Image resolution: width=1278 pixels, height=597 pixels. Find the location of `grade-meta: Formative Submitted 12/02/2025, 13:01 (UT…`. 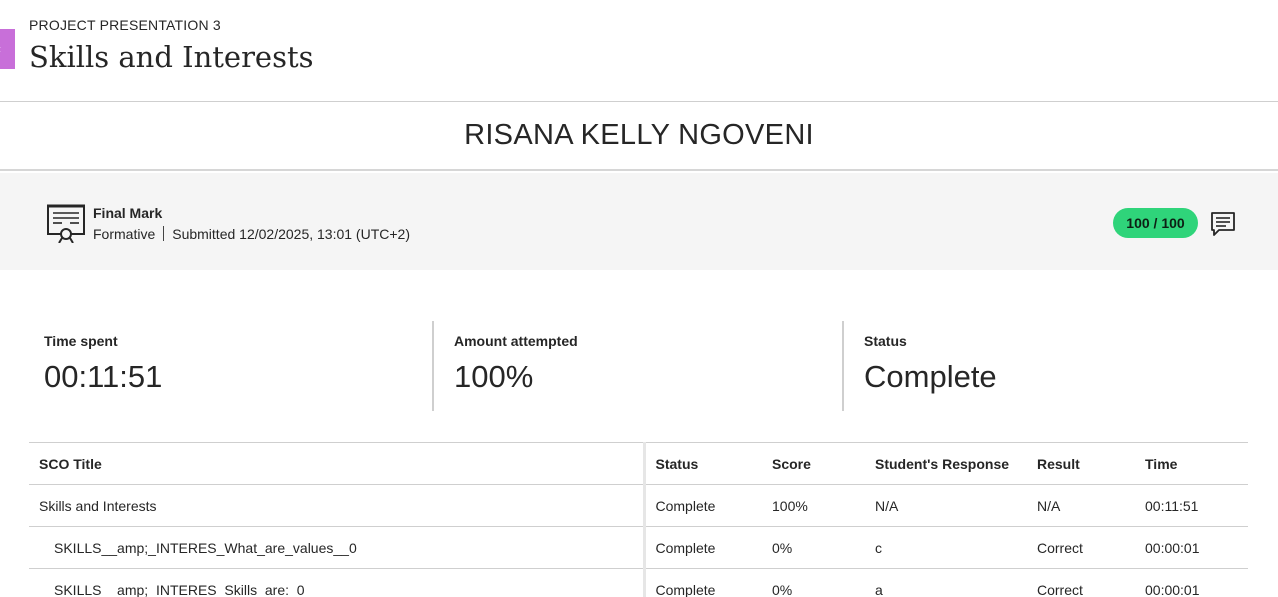

grade-meta: Formative Submitted 12/02/2025, 13:01 (UT… is located at coordinates (251, 234).